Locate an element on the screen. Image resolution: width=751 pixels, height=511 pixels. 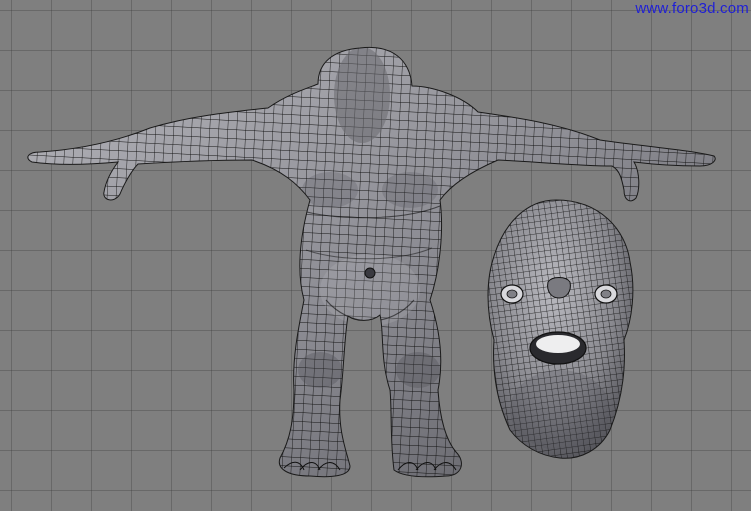
navel is located at coordinates (370, 273).